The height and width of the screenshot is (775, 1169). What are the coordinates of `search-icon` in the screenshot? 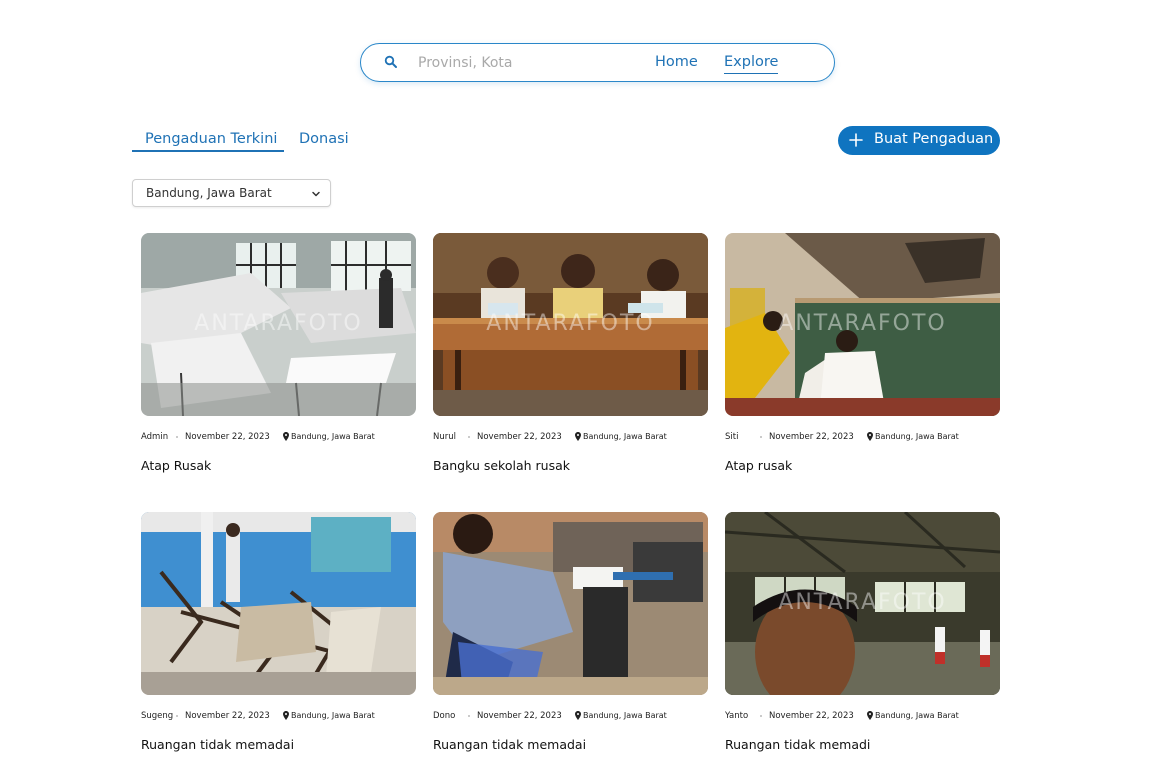 It's located at (391, 62).